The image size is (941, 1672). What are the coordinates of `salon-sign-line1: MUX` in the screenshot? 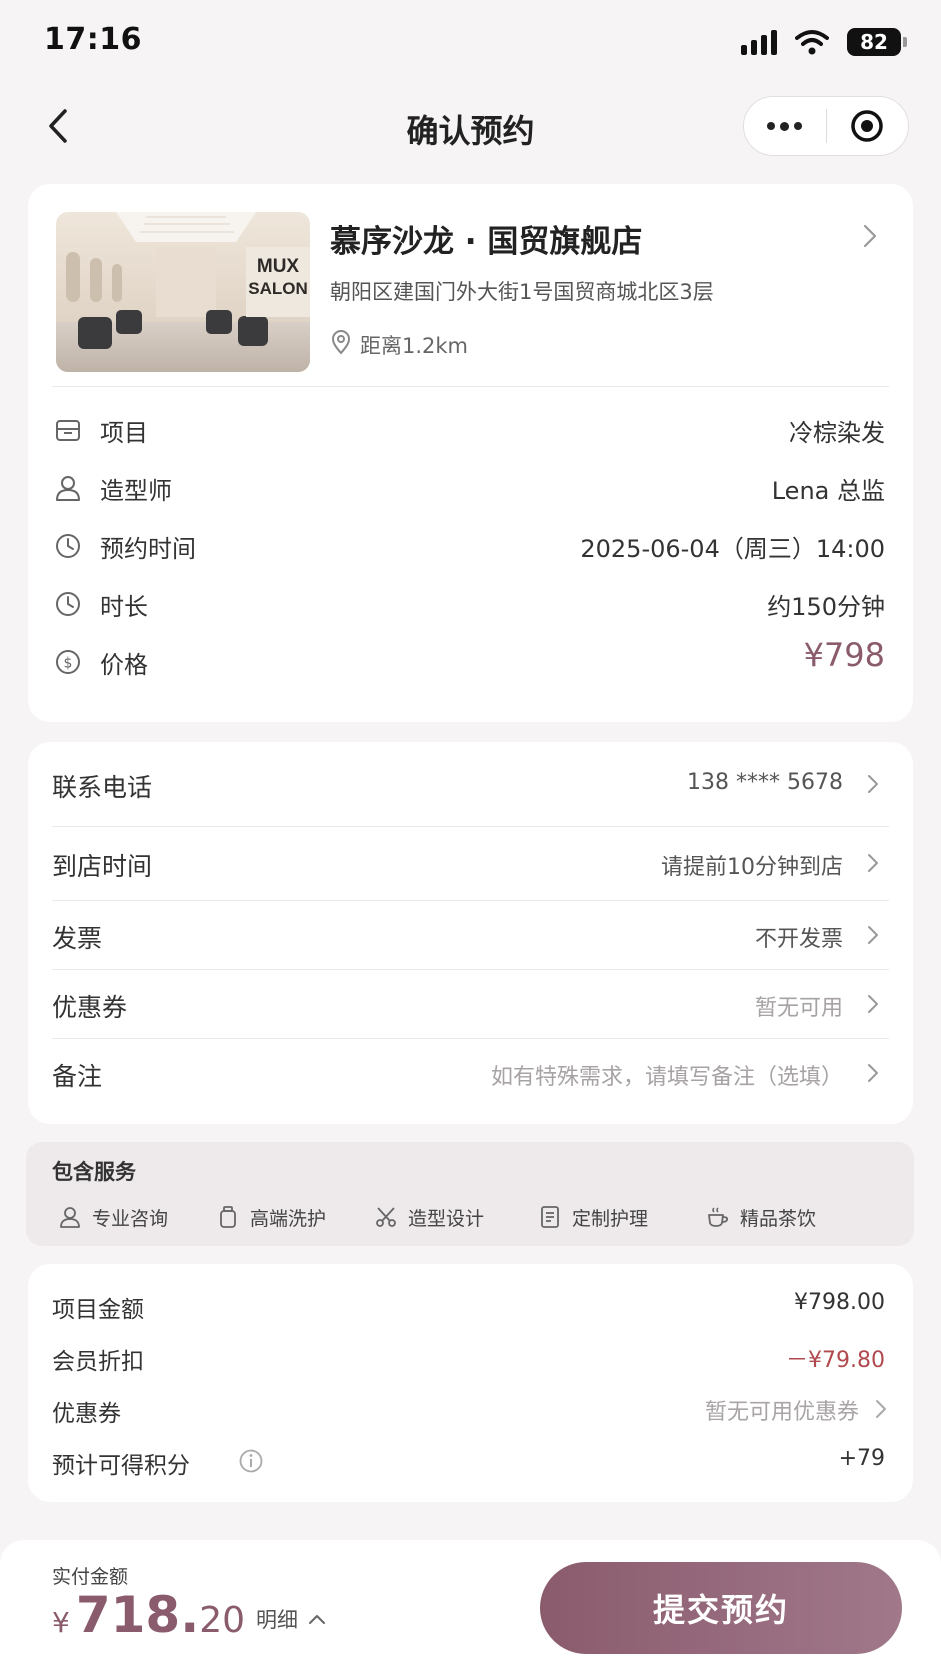 It's located at (278, 266).